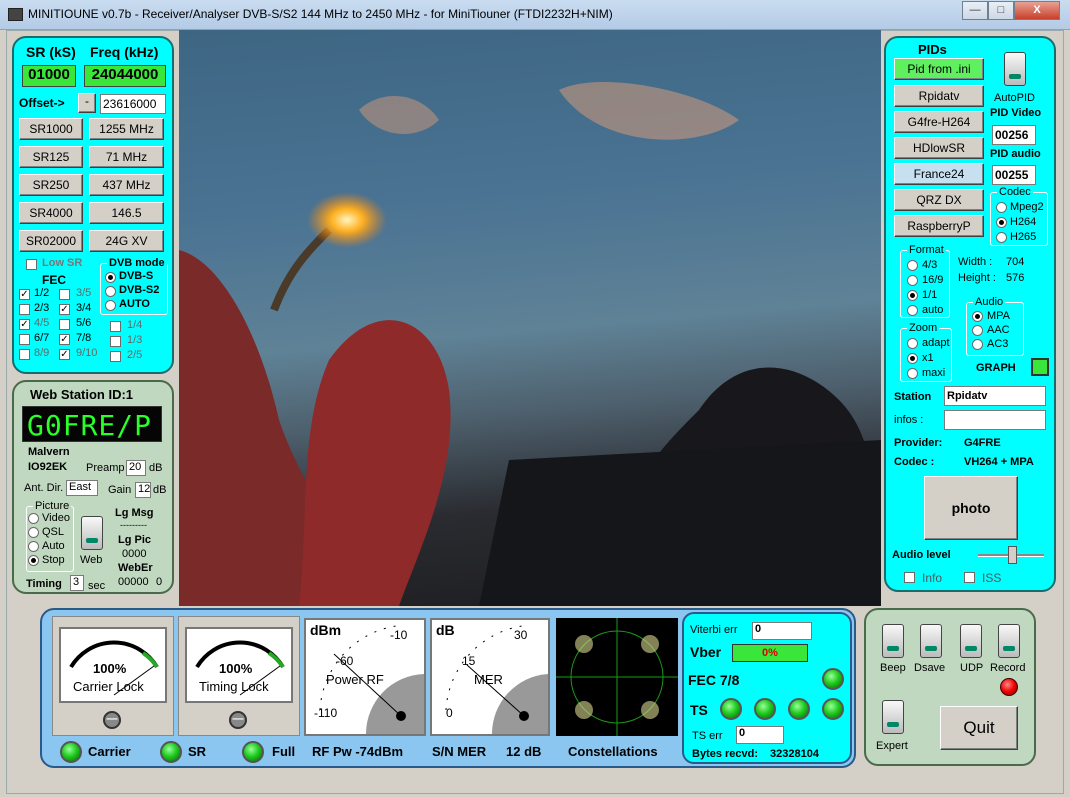 This screenshot has height=797, width=1070. Describe the element at coordinates (64, 294) in the screenshot. I see `fec-3-5-checkbox` at that location.